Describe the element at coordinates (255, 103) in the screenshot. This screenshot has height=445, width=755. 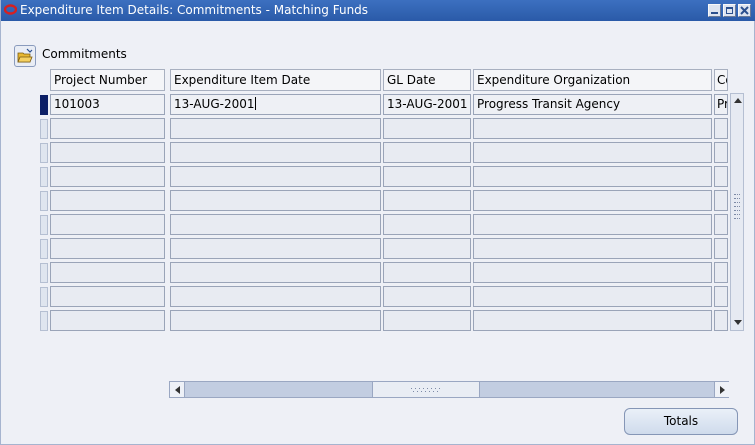
I see `text-cursor` at that location.